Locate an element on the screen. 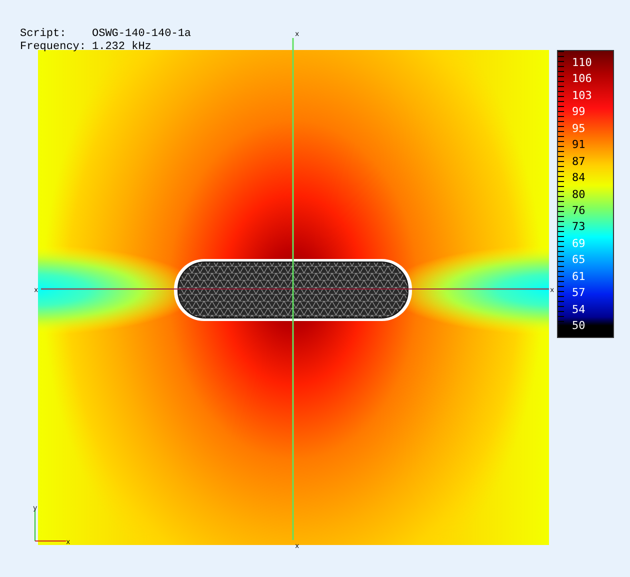  scale-label: 61 is located at coordinates (579, 276).